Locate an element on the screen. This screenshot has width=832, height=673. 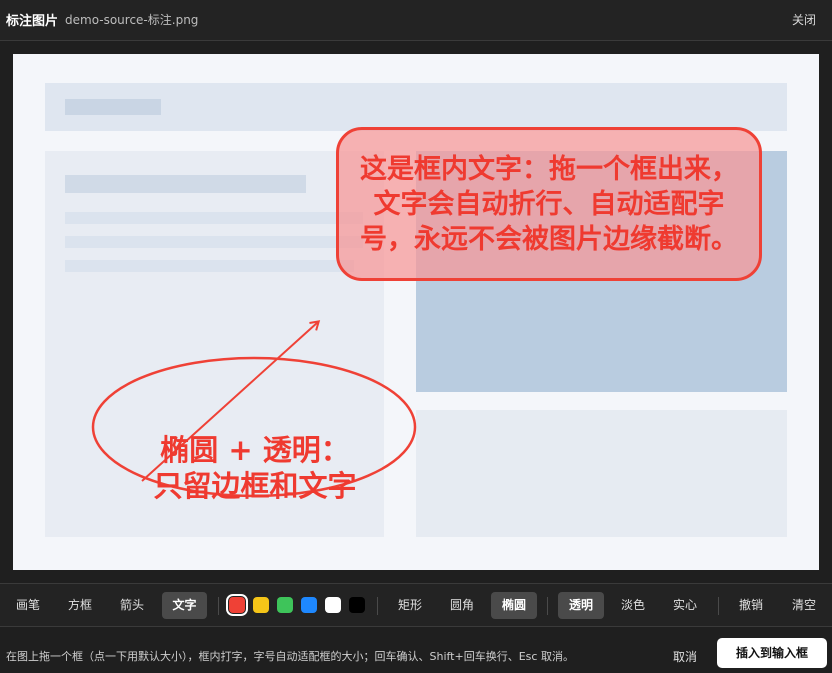
close-button: 关闭 is located at coordinates (804, 19).